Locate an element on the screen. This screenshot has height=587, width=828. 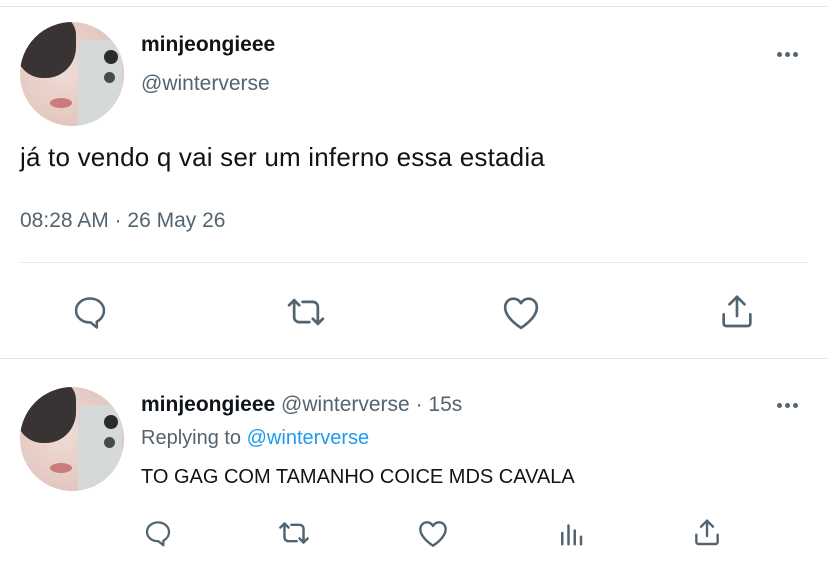
reply-more-options-icon is located at coordinates (787, 405).